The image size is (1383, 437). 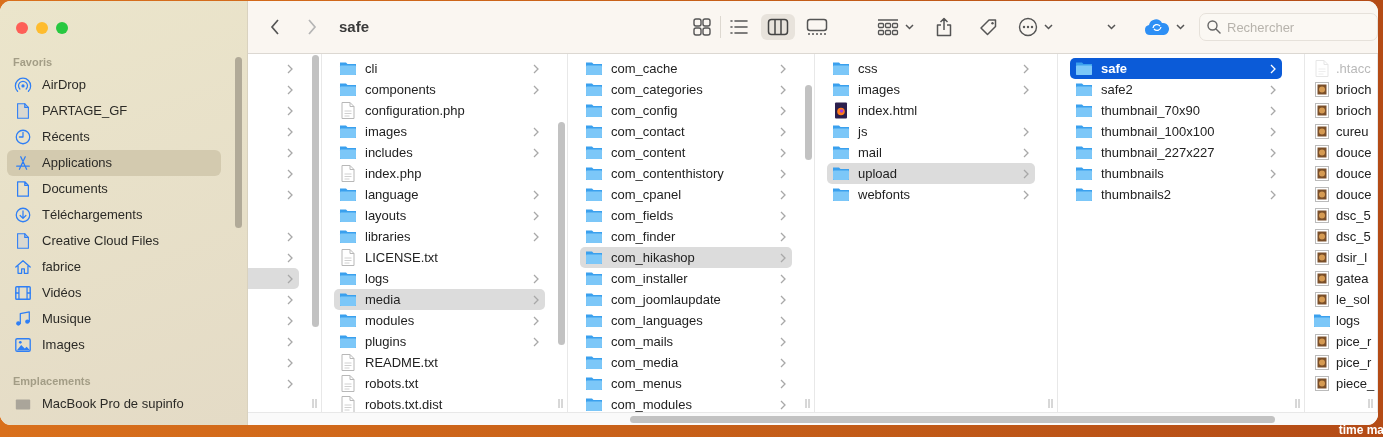 What do you see at coordinates (1344, 383) in the screenshot?
I see `list-item: piece_` at bounding box center [1344, 383].